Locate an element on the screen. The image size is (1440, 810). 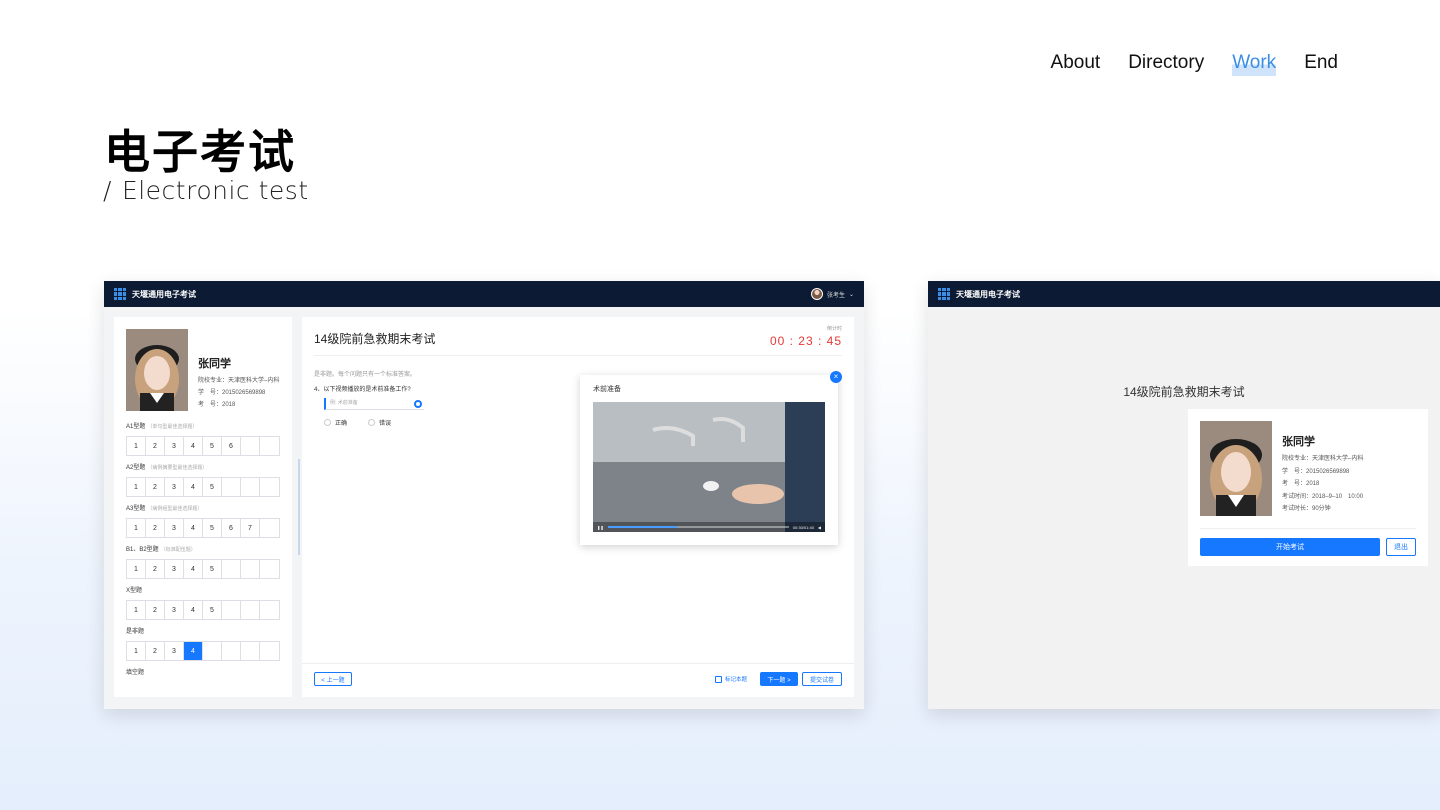
video-player: ❚❚ 00:30/01:40 ◀ is located at coordinates (709, 467).